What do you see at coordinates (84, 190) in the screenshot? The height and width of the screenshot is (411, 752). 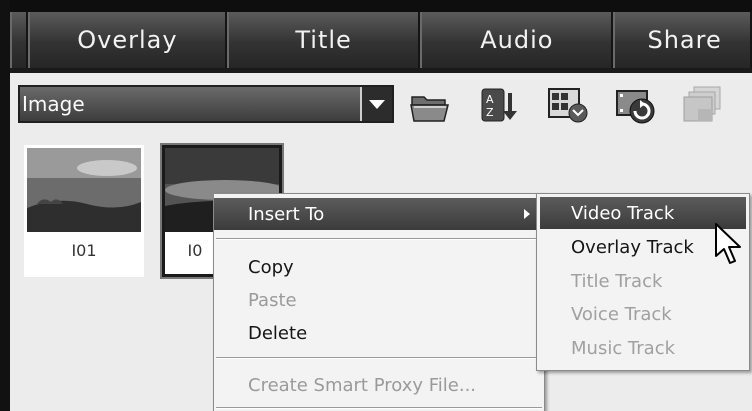 I see `thumbnail-image` at bounding box center [84, 190].